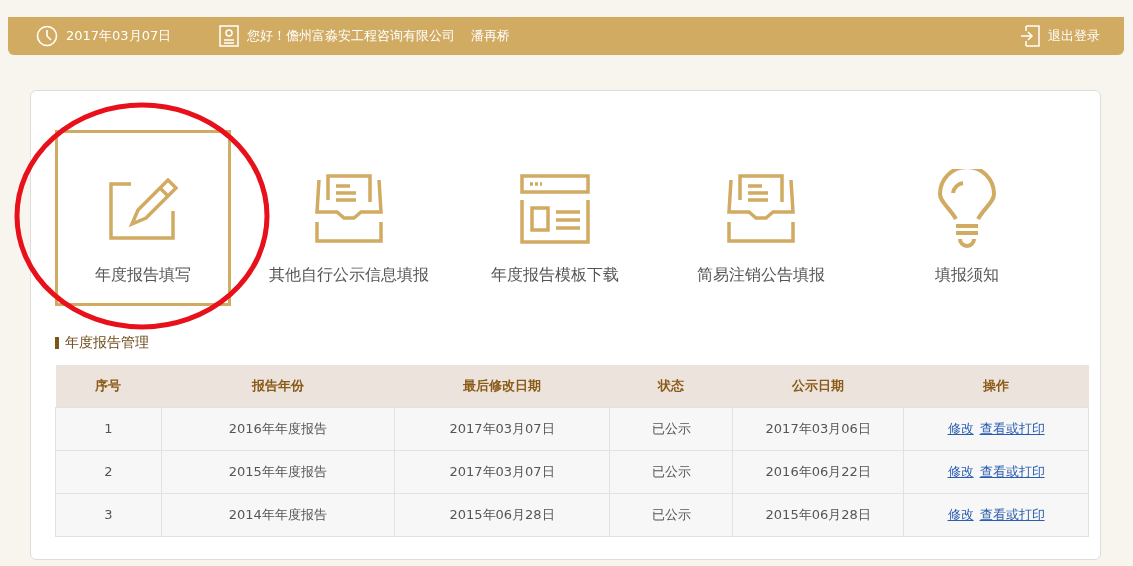  I want to click on table-cell: 1, so click(108, 428).